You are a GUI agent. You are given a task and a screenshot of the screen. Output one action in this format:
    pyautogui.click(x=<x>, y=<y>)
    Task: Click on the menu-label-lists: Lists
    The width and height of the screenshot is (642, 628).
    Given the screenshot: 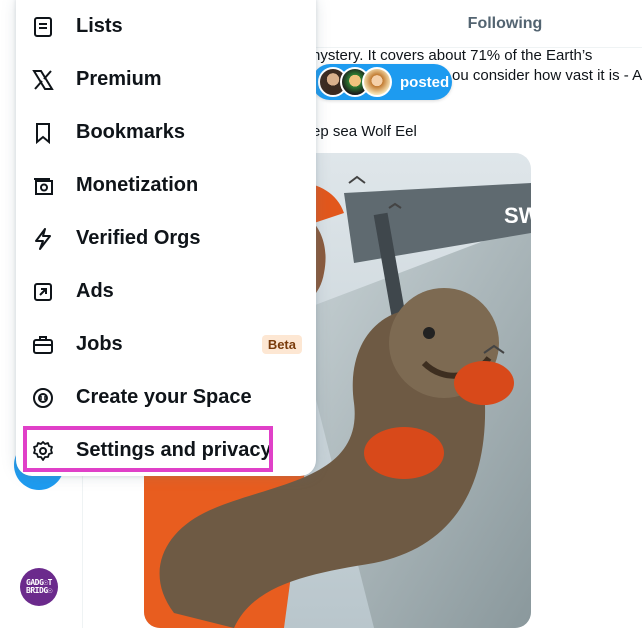 What is the action you would take?
    pyautogui.click(x=99, y=26)
    